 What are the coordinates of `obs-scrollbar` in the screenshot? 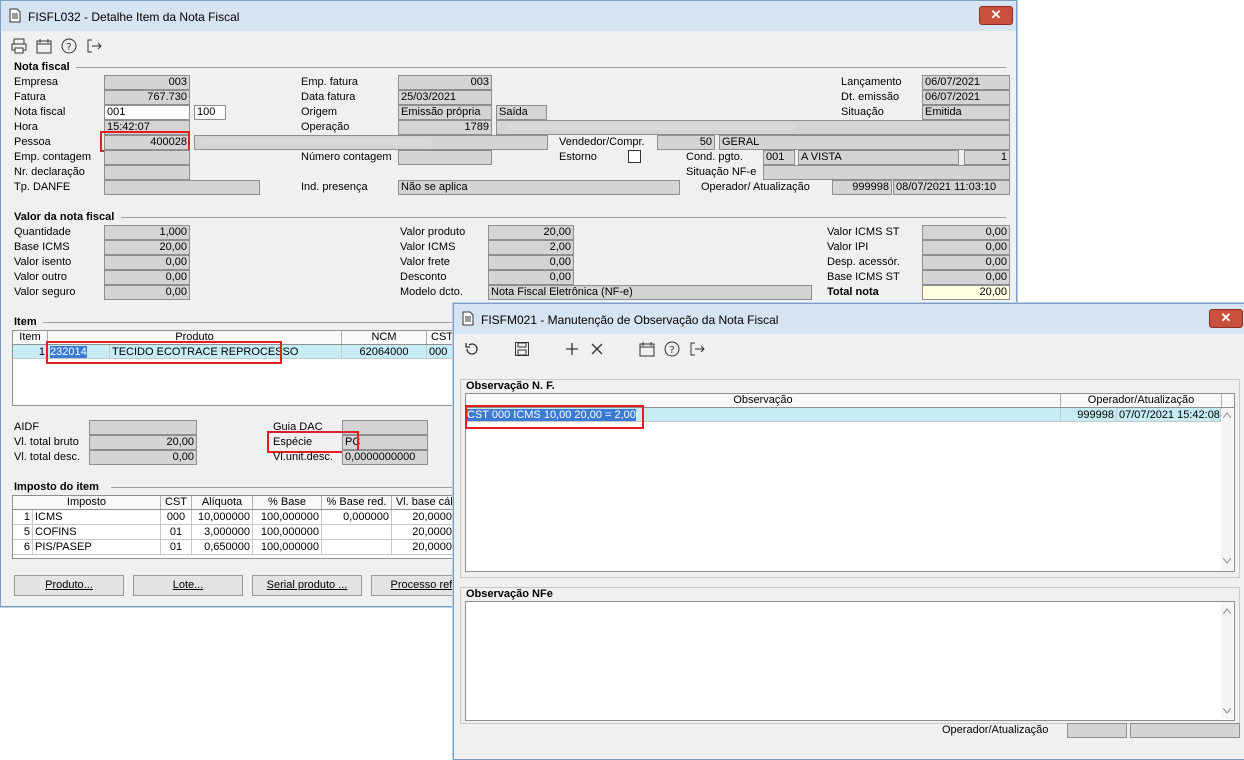 It's located at (1227, 489).